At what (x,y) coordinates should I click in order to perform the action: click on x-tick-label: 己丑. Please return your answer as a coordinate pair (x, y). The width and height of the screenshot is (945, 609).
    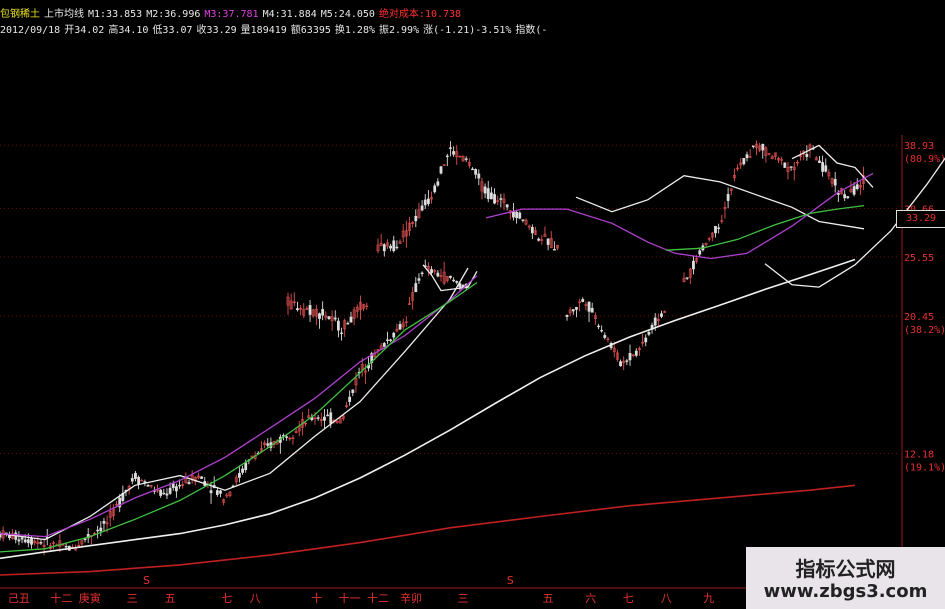
    Looking at the image, I should click on (19, 598).